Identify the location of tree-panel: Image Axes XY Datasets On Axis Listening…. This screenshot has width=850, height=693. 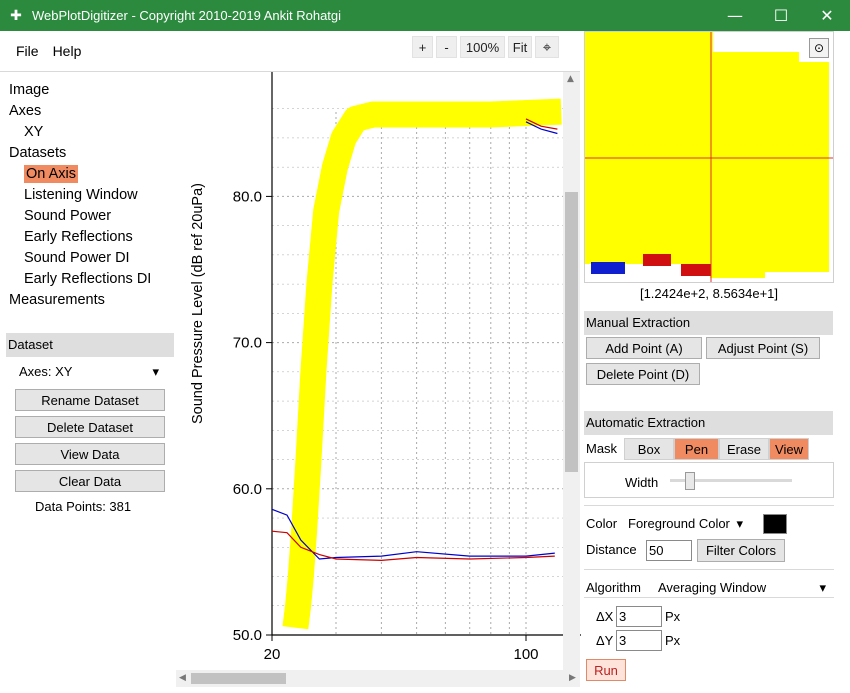
(87, 195).